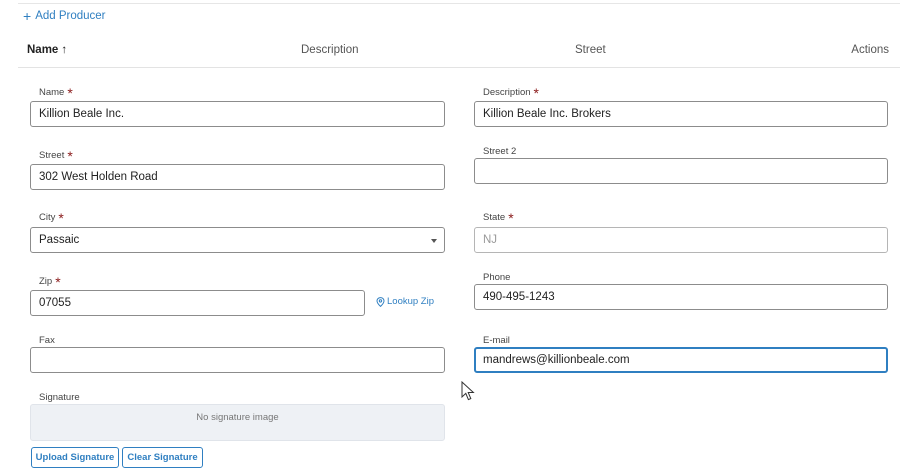 The image size is (900, 476). Describe the element at coordinates (494, 217) in the screenshot. I see `state-label-text: State` at that location.